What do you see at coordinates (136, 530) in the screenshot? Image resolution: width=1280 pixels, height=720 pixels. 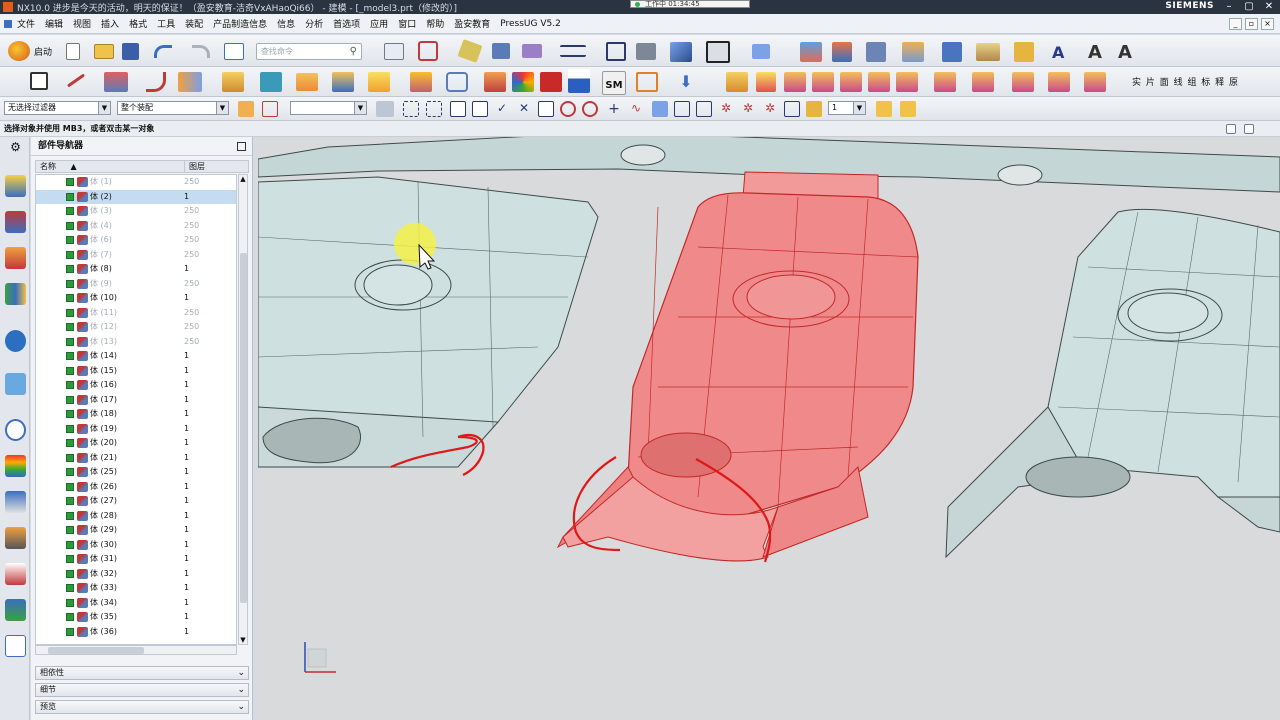 I see `tree-row: 体 (29) 1` at bounding box center [136, 530].